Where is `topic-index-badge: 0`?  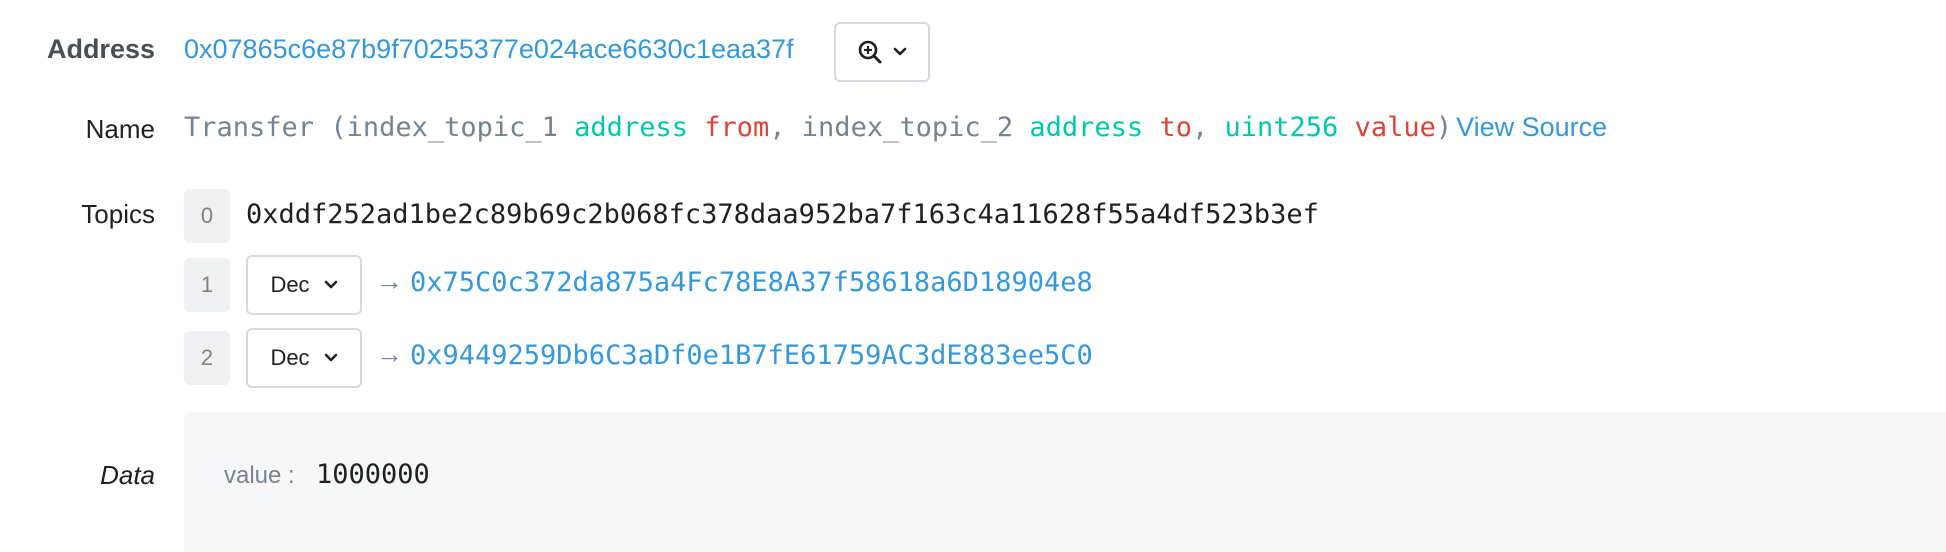 topic-index-badge: 0 is located at coordinates (207, 216).